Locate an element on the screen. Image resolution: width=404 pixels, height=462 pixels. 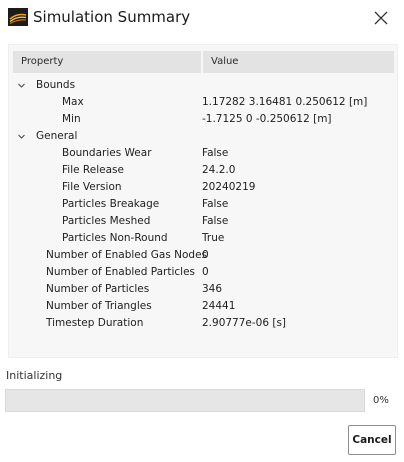
property-name: Boundaries Wear is located at coordinates (107, 153).